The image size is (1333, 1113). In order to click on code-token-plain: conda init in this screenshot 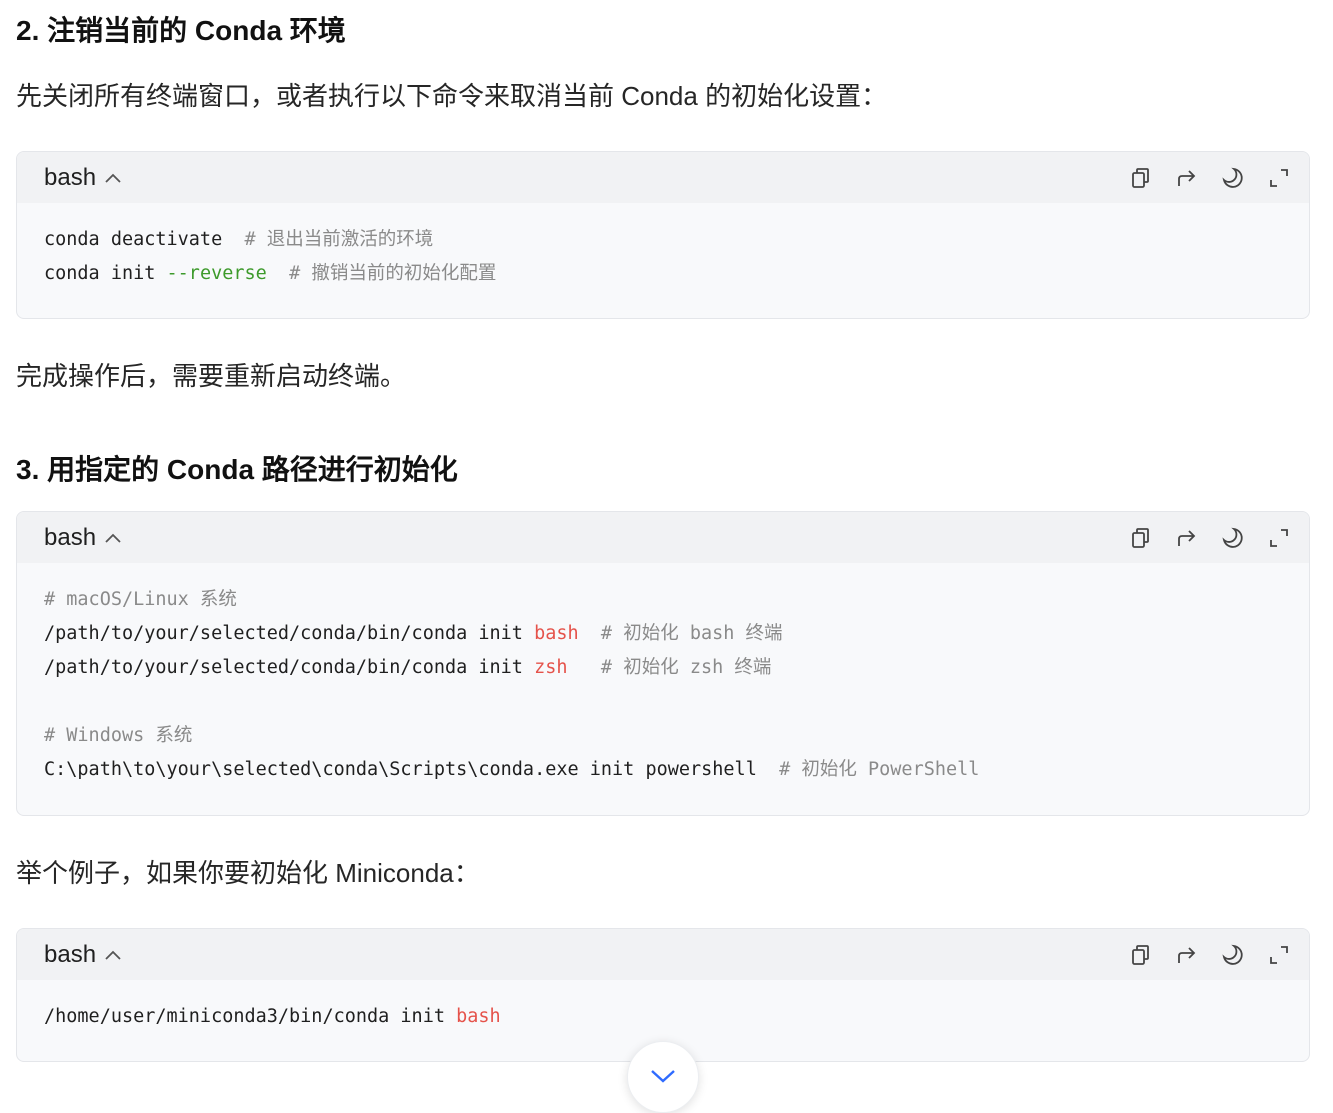, I will do `click(105, 273)`.